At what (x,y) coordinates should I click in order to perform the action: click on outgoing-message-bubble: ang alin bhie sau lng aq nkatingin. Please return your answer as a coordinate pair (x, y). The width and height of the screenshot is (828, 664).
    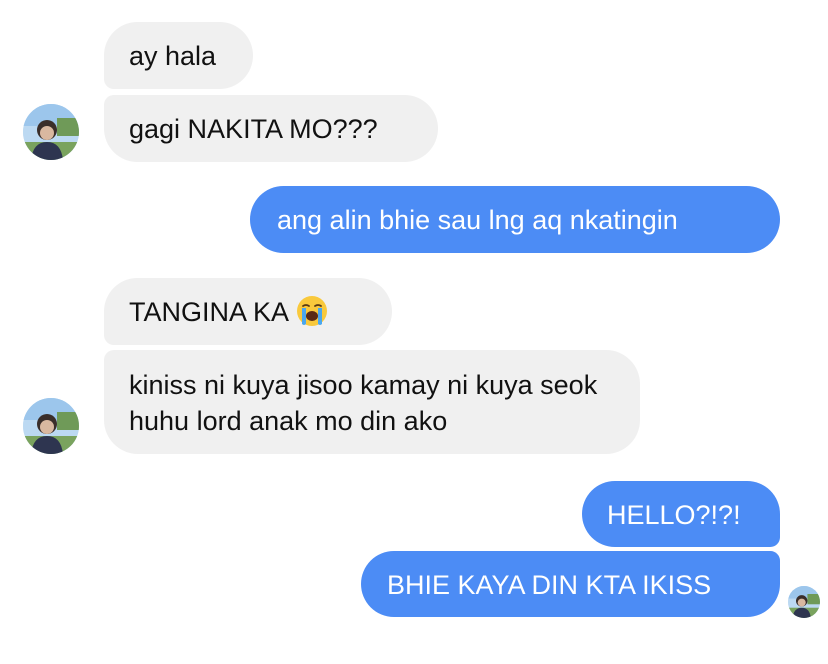
    Looking at the image, I should click on (515, 219).